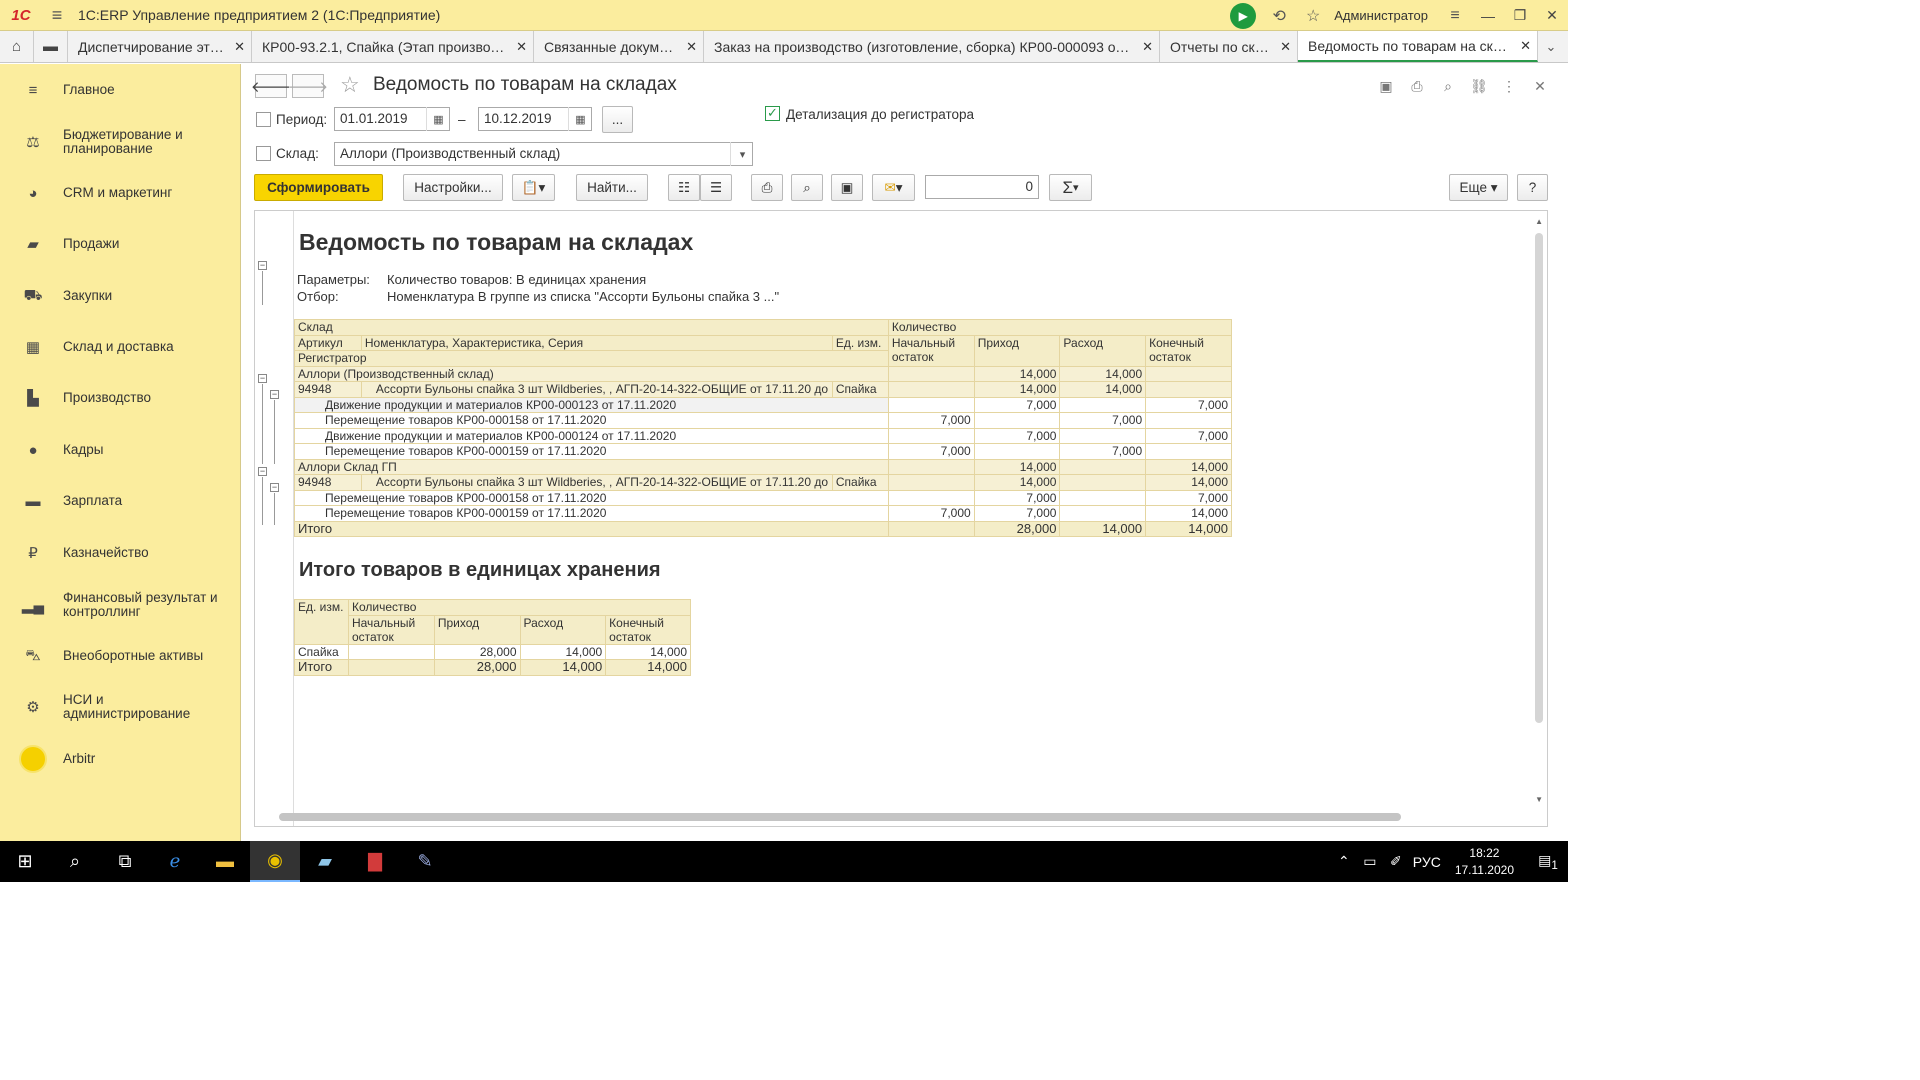  I want to click on tab-related-docs: Связанные документы ✕, so click(619, 46).